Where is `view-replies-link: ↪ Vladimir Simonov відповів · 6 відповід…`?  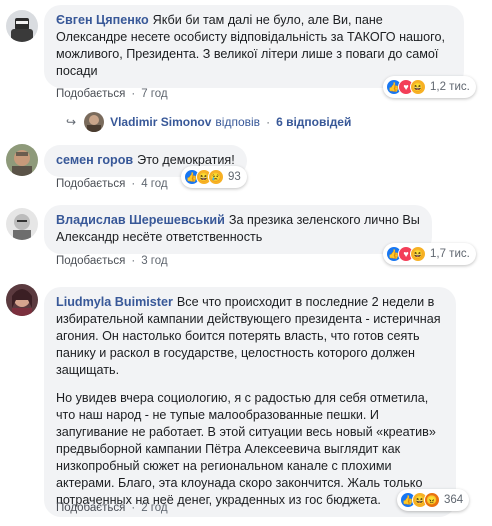
view-replies-link: ↪ Vladimir Simonov відповів · 6 відповід… is located at coordinates (208, 122).